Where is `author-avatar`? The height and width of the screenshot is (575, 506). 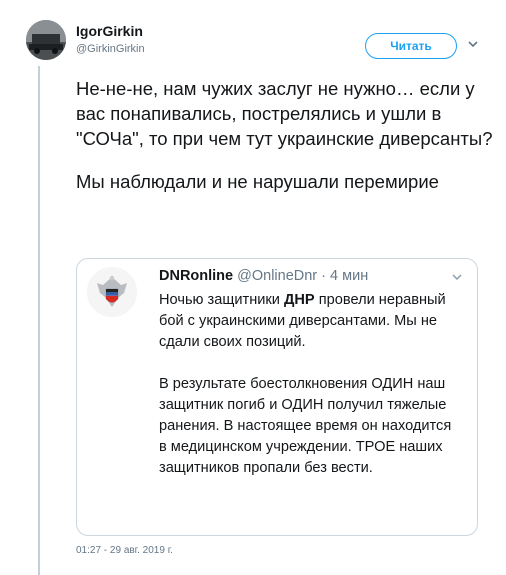
author-avatar is located at coordinates (46, 40).